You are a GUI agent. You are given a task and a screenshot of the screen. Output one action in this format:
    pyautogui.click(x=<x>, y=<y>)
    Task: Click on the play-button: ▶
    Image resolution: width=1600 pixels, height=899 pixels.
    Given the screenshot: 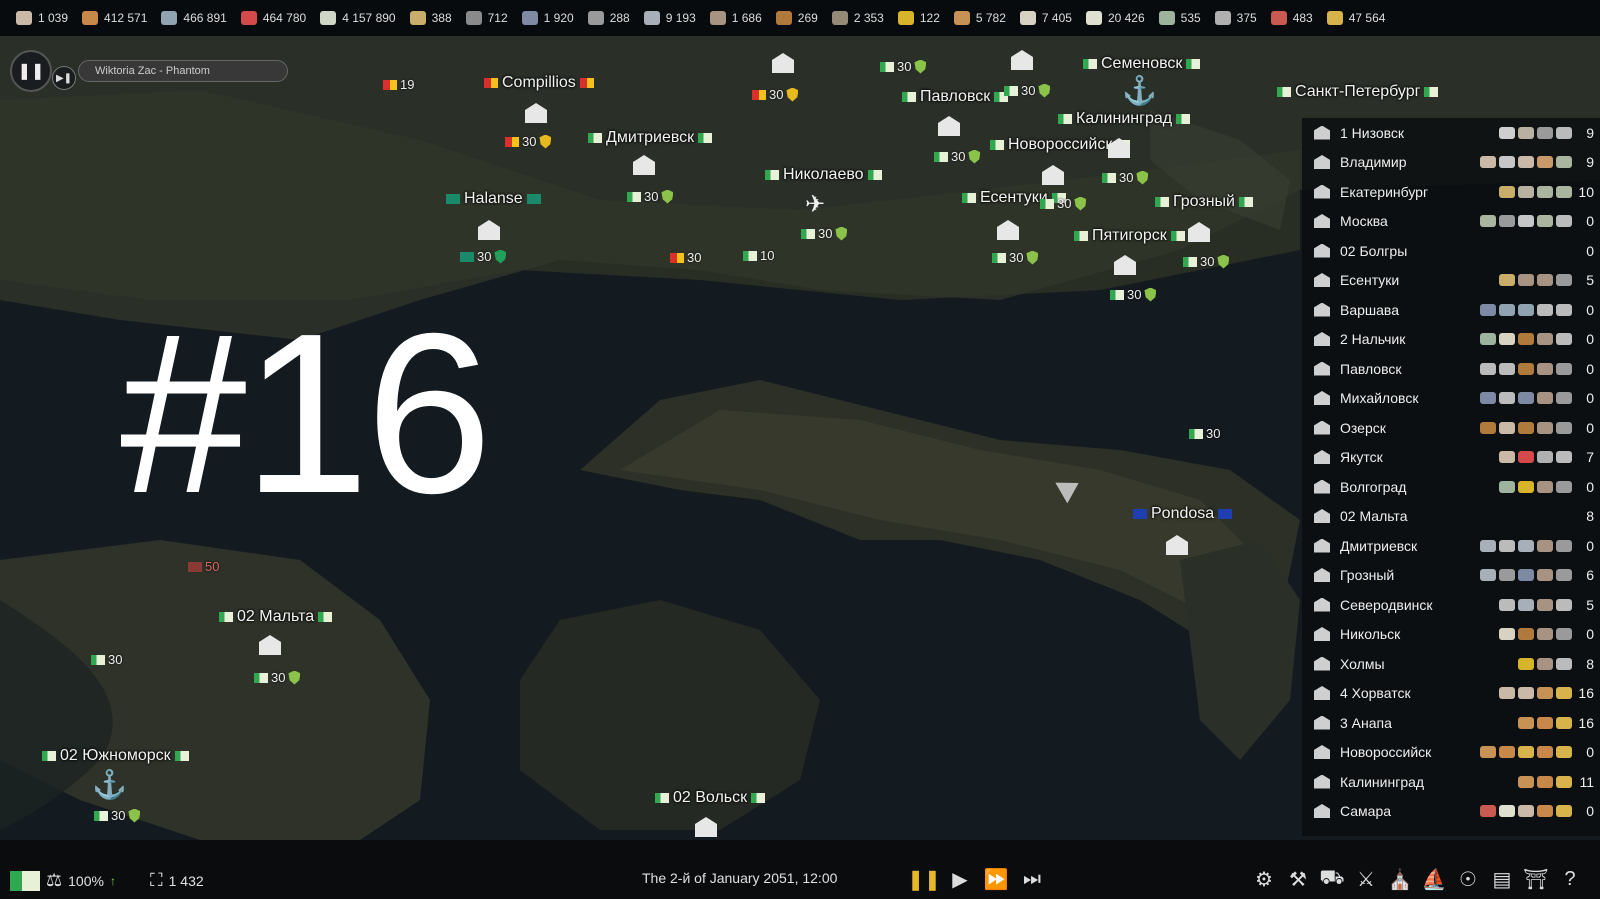 What is the action you would take?
    pyautogui.click(x=960, y=879)
    